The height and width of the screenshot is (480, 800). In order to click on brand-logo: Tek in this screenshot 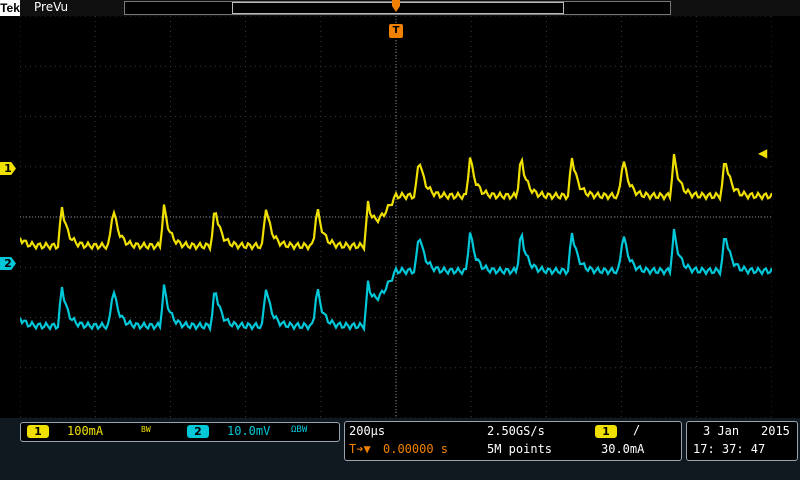, I will do `click(10, 8)`.